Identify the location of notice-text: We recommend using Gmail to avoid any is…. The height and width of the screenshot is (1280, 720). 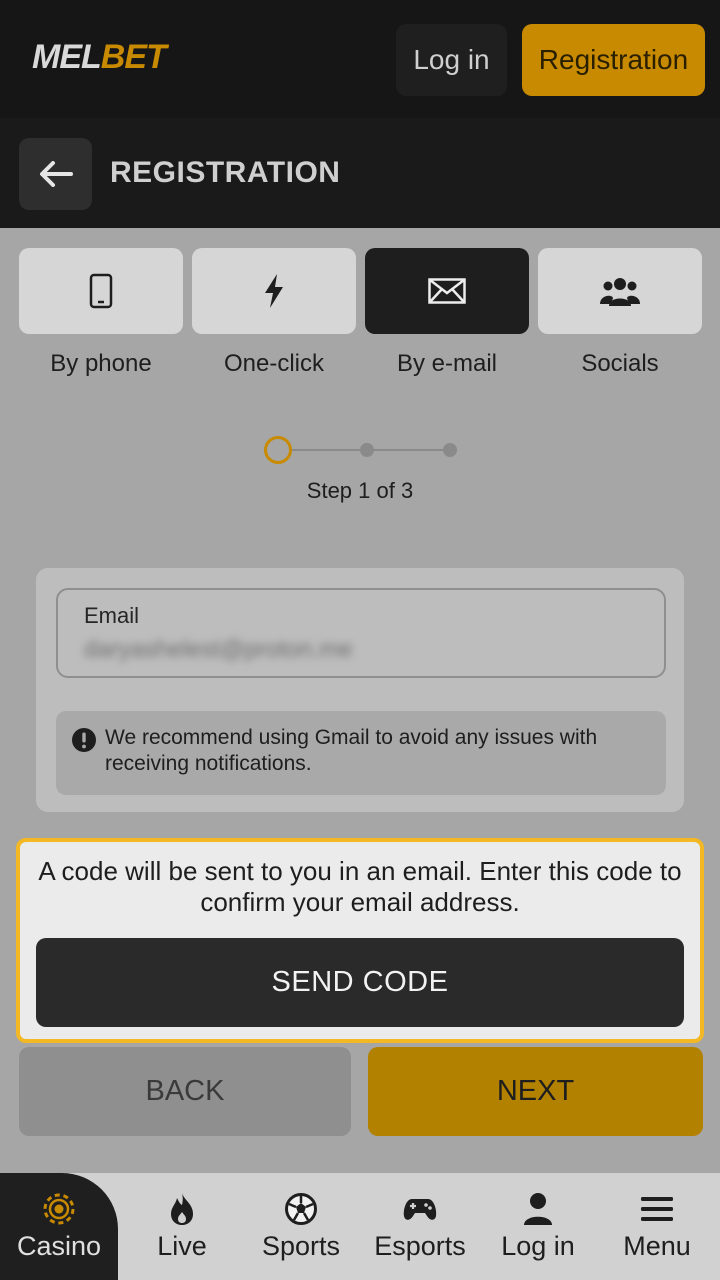
(351, 750).